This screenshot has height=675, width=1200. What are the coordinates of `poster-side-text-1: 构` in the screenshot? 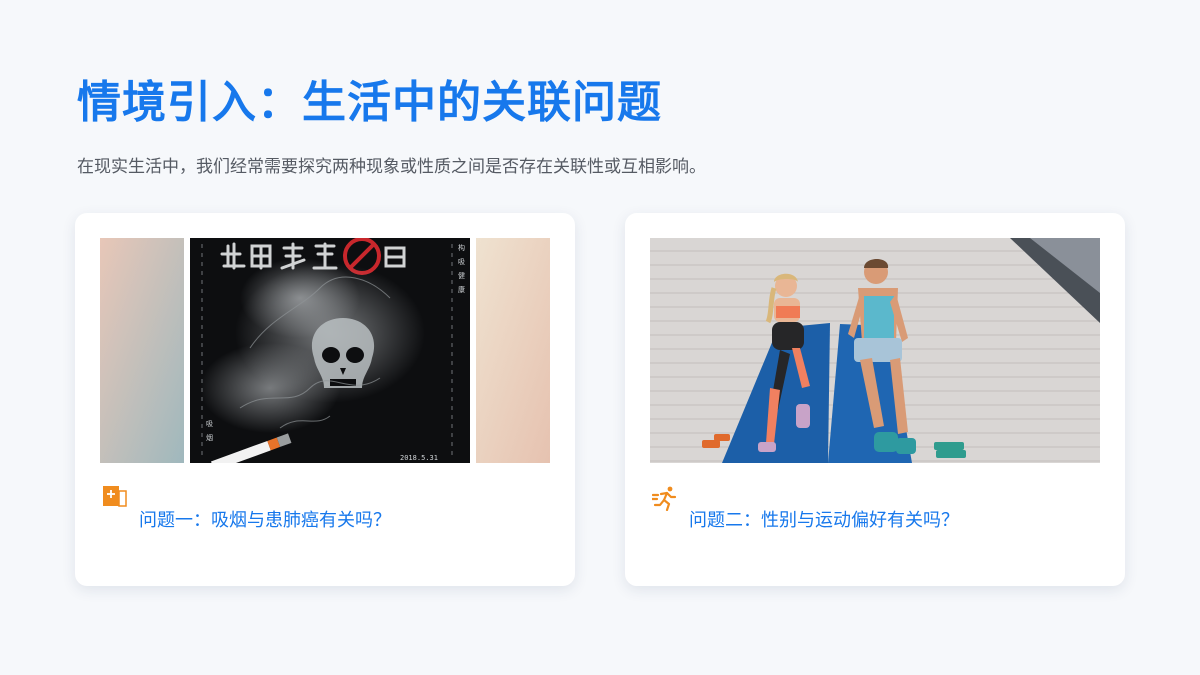 It's located at (461, 247).